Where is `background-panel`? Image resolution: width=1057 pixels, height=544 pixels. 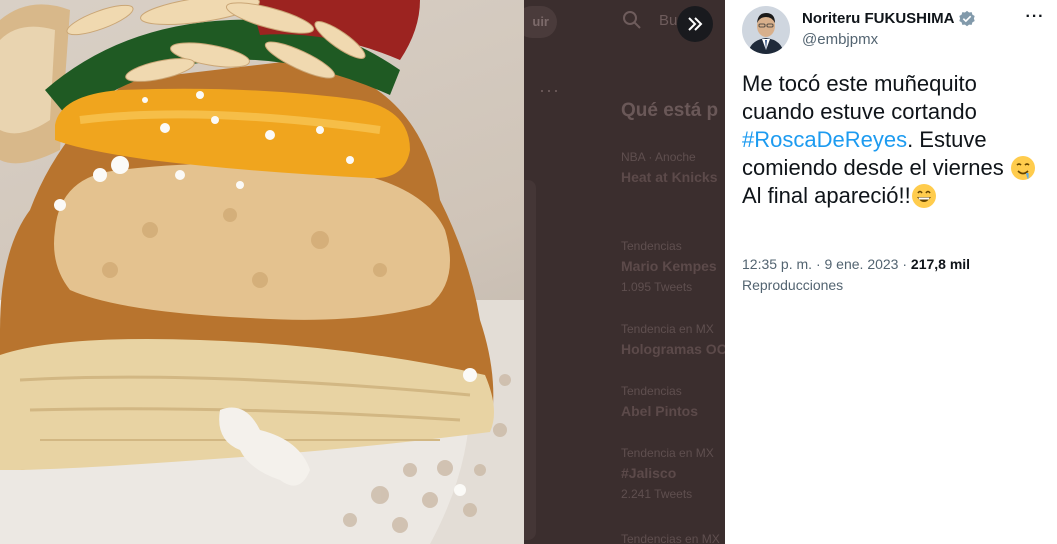
background-panel is located at coordinates (530, 360).